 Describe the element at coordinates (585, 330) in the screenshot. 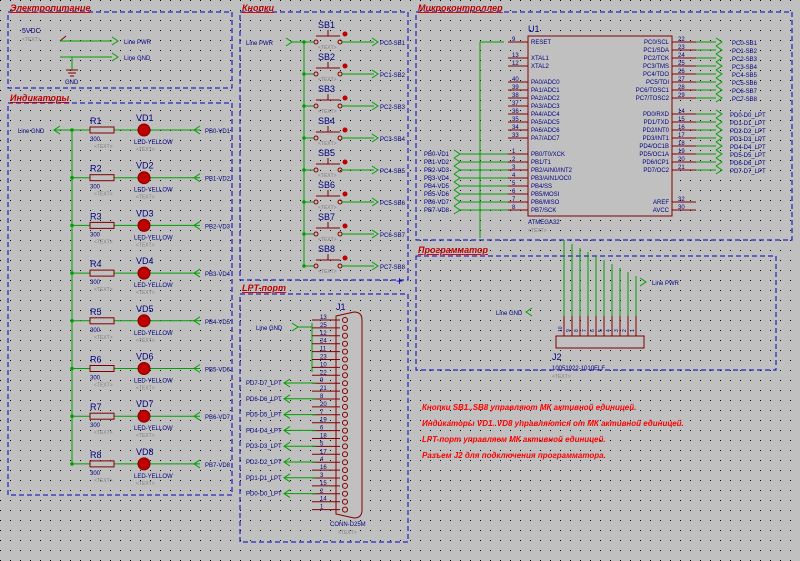

I see `pin-number: 7` at that location.